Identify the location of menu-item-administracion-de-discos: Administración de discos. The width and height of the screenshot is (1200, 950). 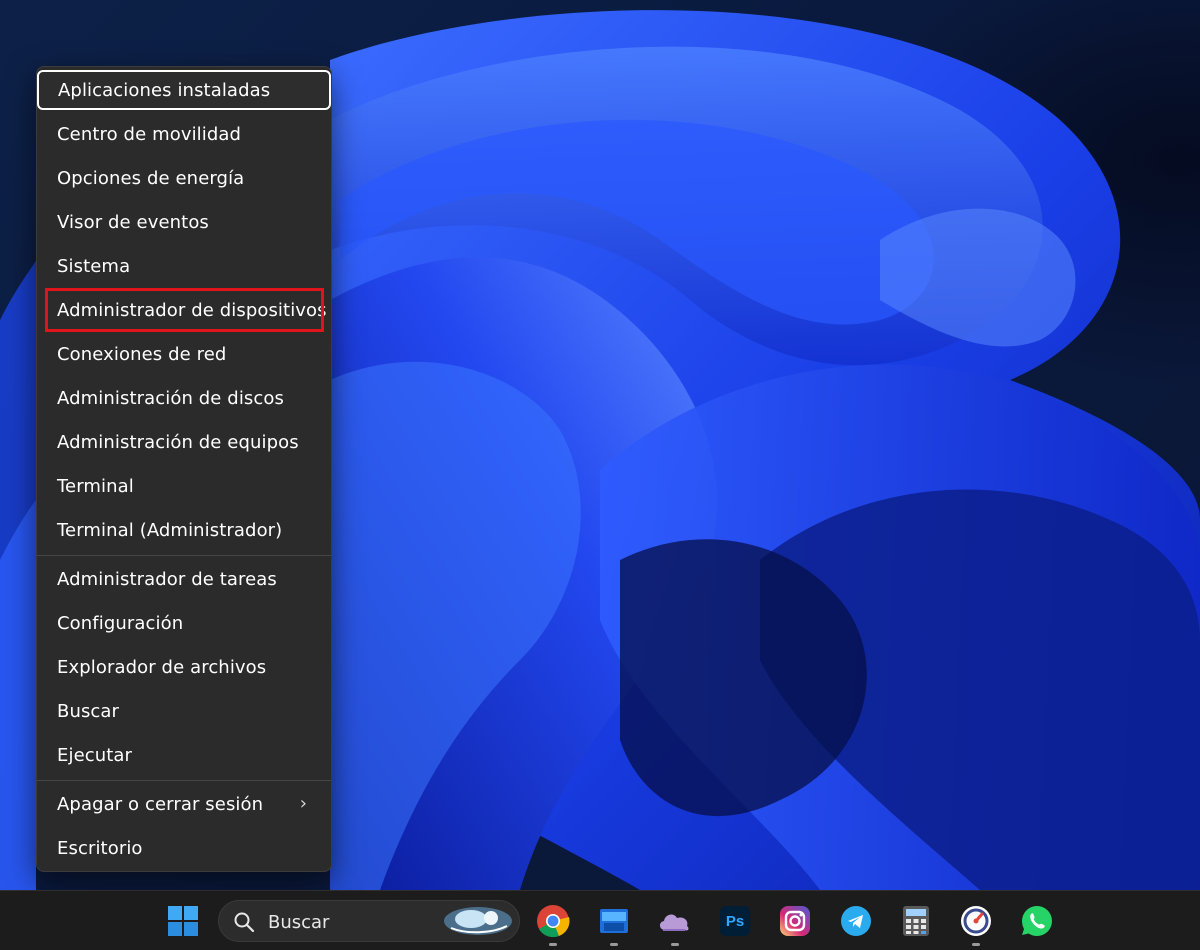
(184, 398).